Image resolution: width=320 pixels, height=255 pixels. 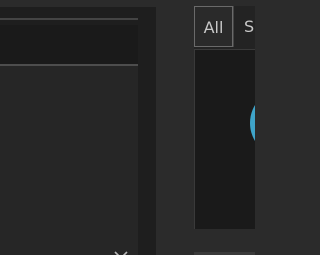 I want to click on panel-top-divider, so click(x=69, y=19).